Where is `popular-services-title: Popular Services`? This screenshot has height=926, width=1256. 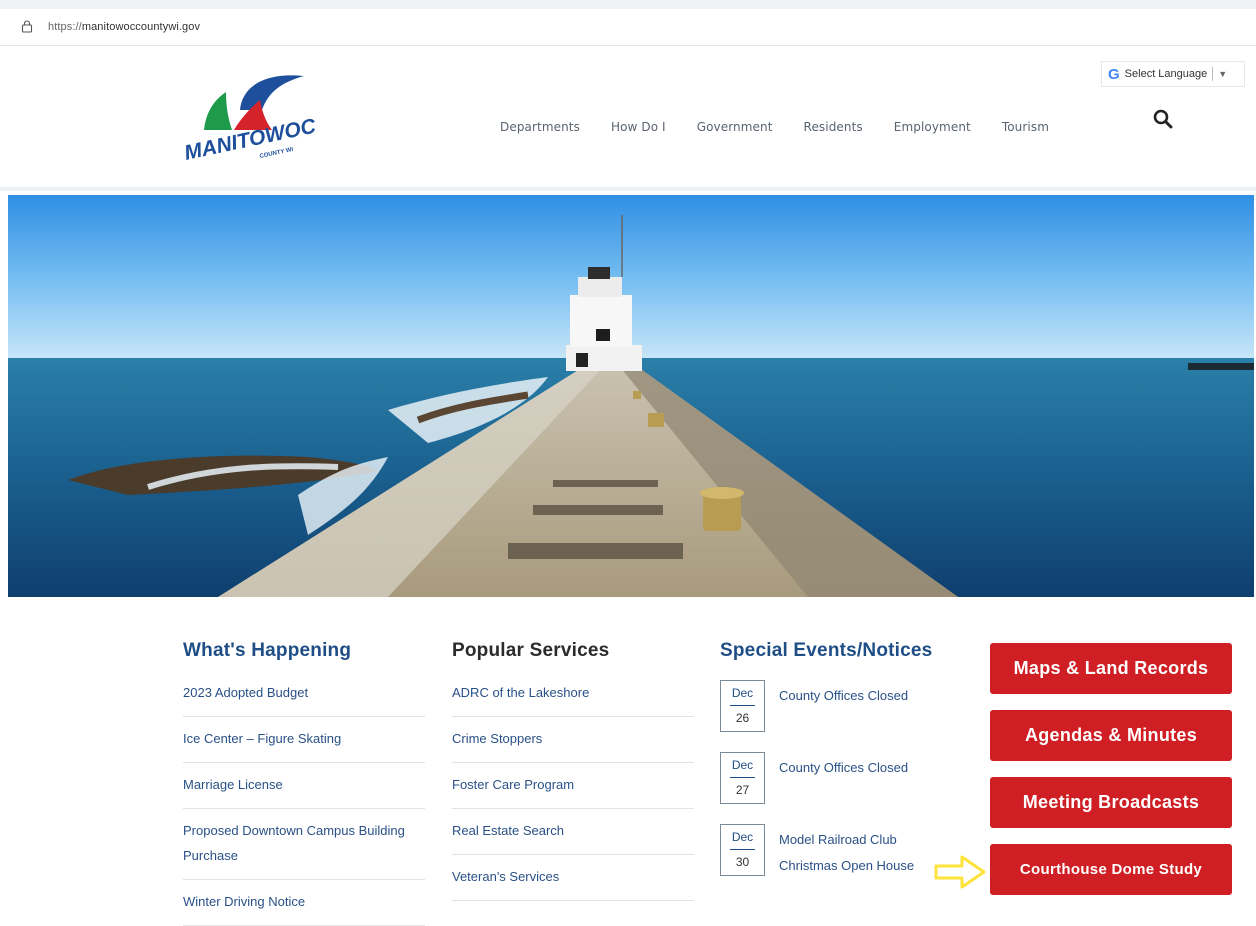 popular-services-title: Popular Services is located at coordinates (531, 650).